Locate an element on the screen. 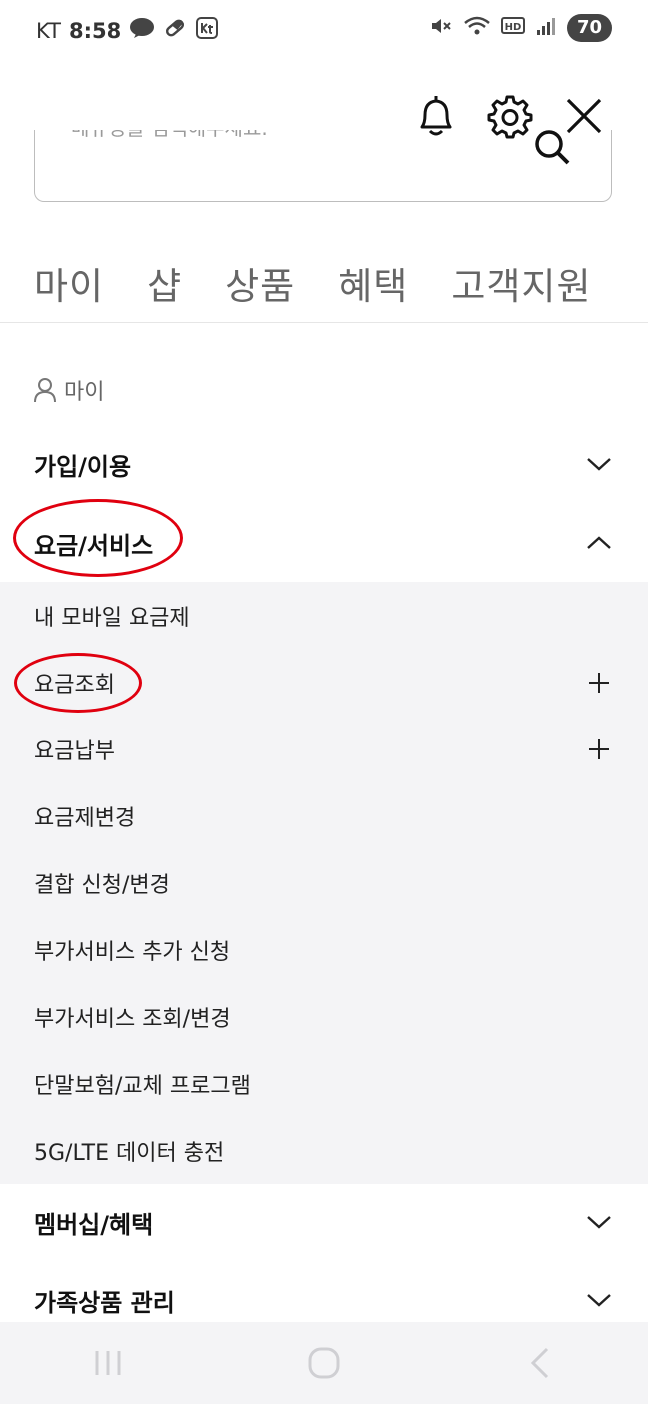 This screenshot has height=1404, width=648. submenu-item-bundle: 결합 신청/변경 is located at coordinates (324, 882).